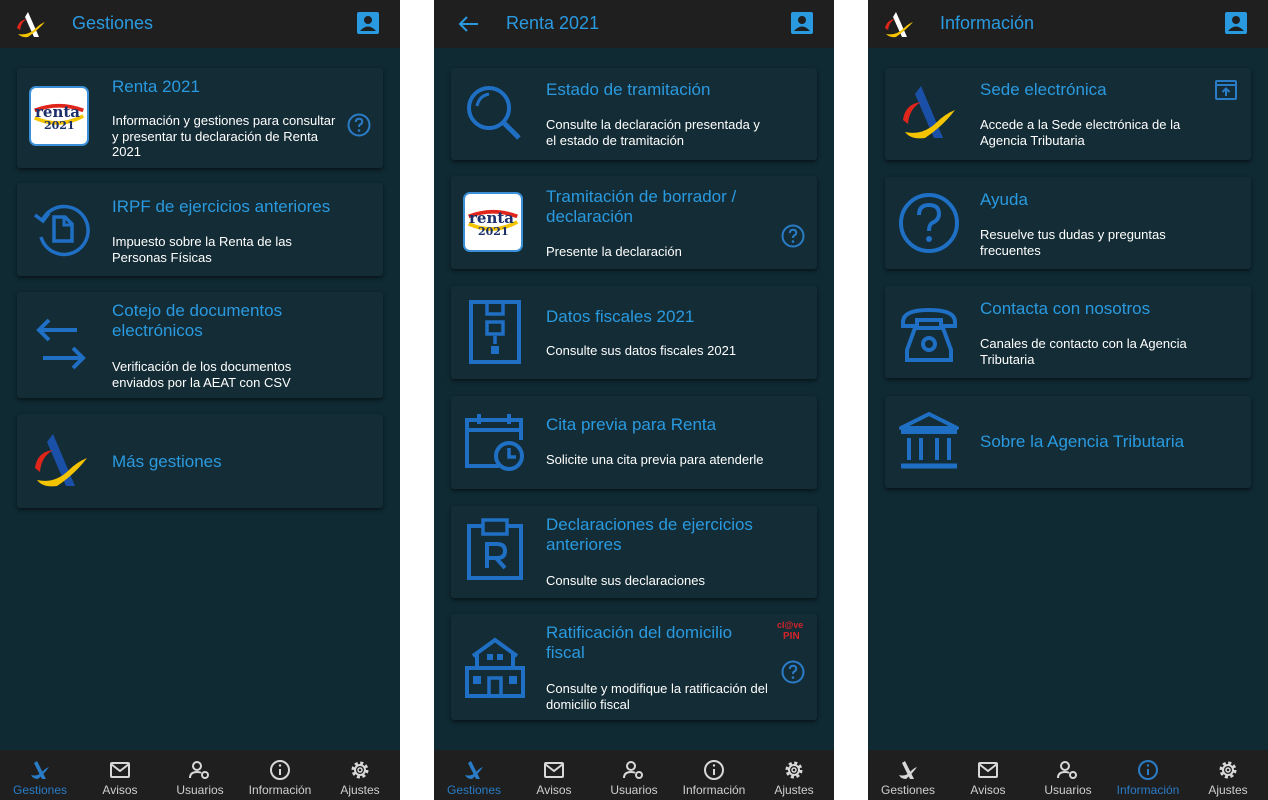 The height and width of the screenshot is (800, 1268). Describe the element at coordinates (61, 344) in the screenshot. I see `swap-arrows-icon` at that location.